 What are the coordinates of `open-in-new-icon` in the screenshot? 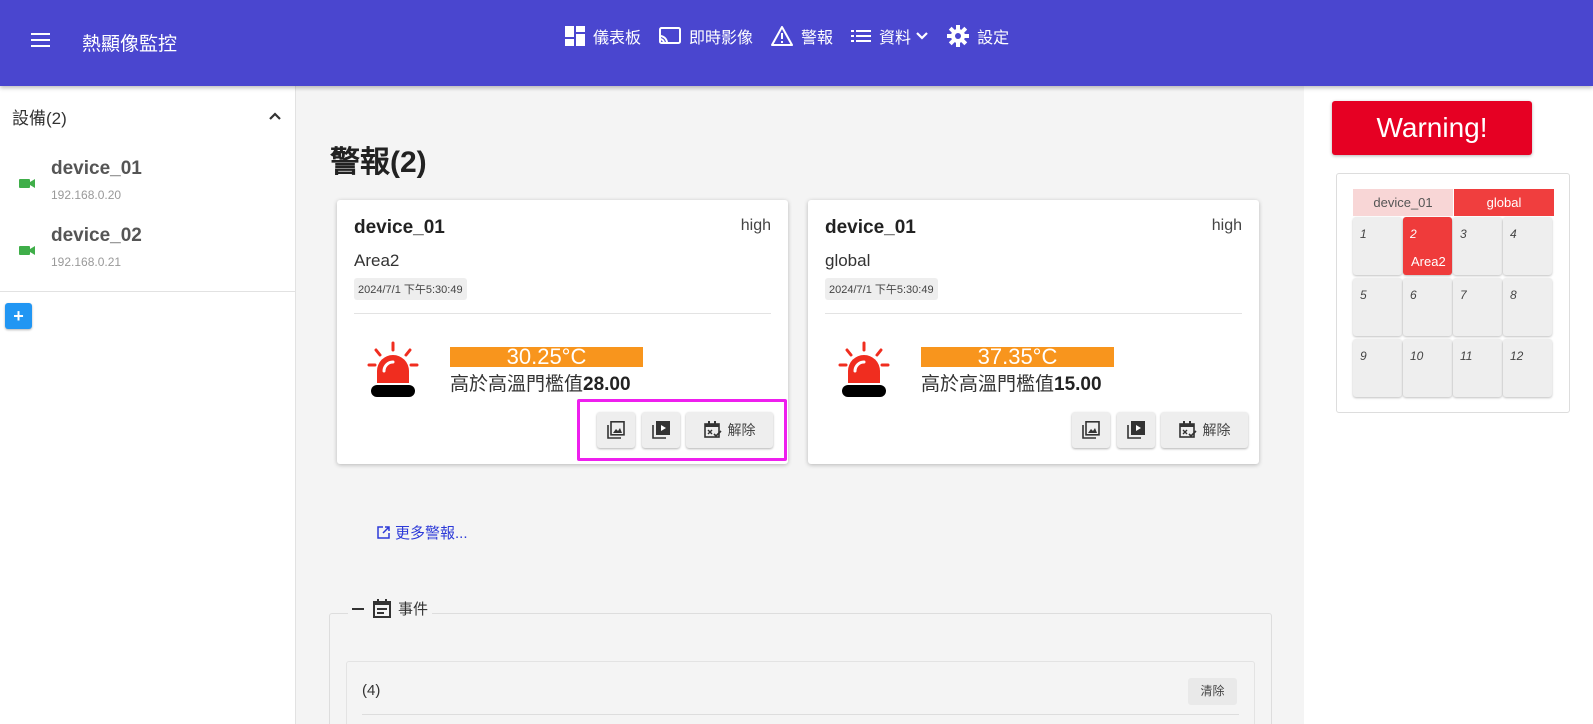 It's located at (383, 532).